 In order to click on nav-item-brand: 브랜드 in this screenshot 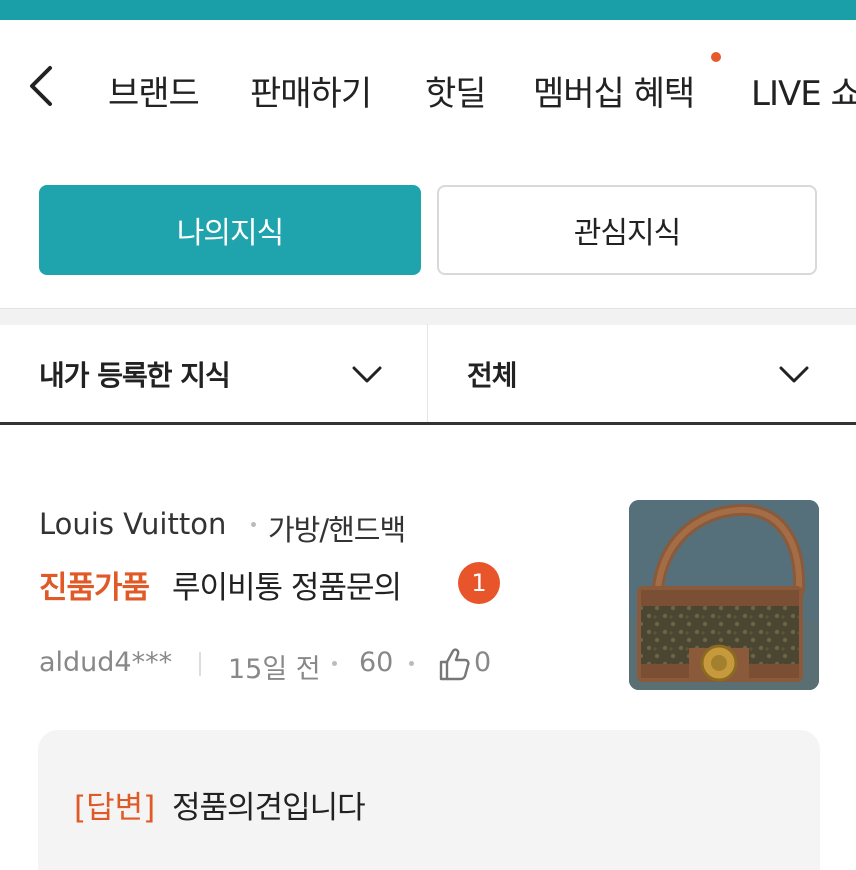, I will do `click(154, 90)`.